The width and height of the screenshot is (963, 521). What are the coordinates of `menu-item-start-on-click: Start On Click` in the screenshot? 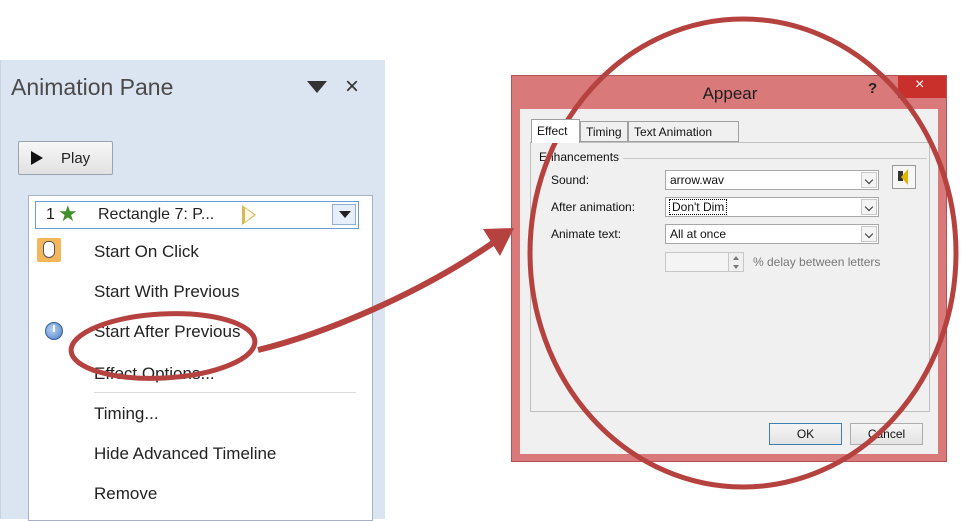 It's located at (196, 252).